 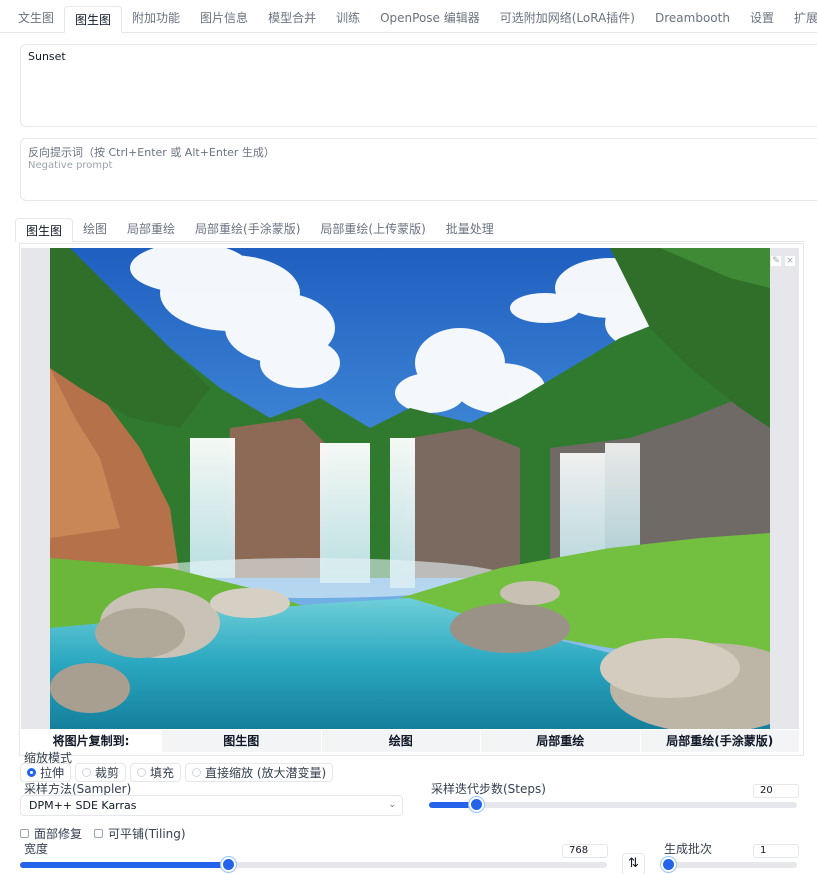 I want to click on copy-to-inpaint-sketch-button: 局部重绘(手涂蒙版), so click(x=719, y=741).